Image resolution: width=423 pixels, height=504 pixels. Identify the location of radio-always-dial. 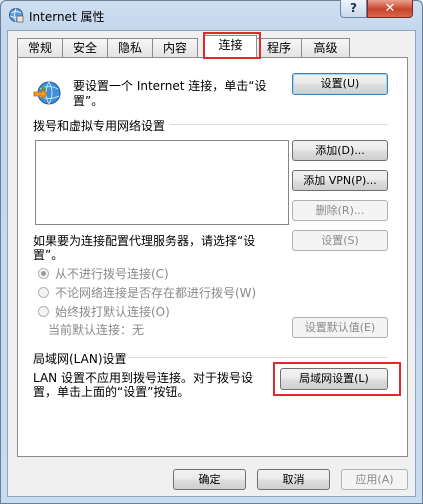
(43, 311).